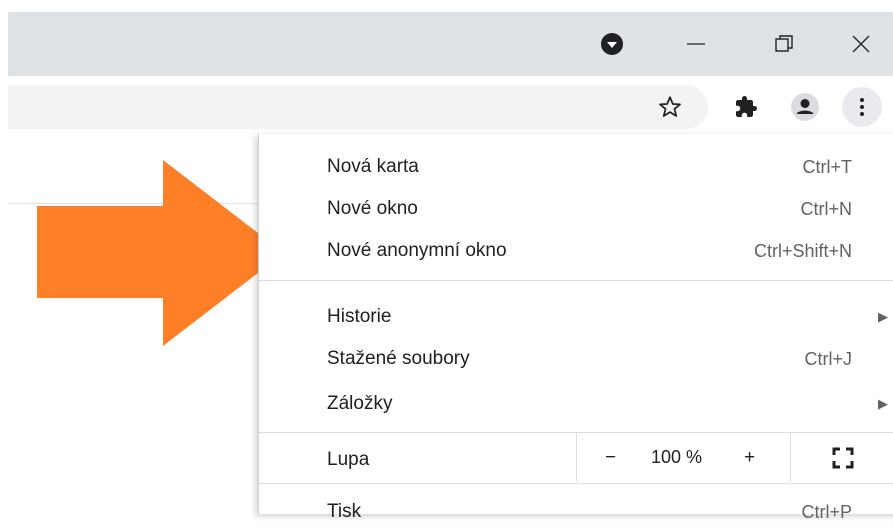 This screenshot has width=893, height=528. I want to click on chevron-down-circle-icon, so click(612, 44).